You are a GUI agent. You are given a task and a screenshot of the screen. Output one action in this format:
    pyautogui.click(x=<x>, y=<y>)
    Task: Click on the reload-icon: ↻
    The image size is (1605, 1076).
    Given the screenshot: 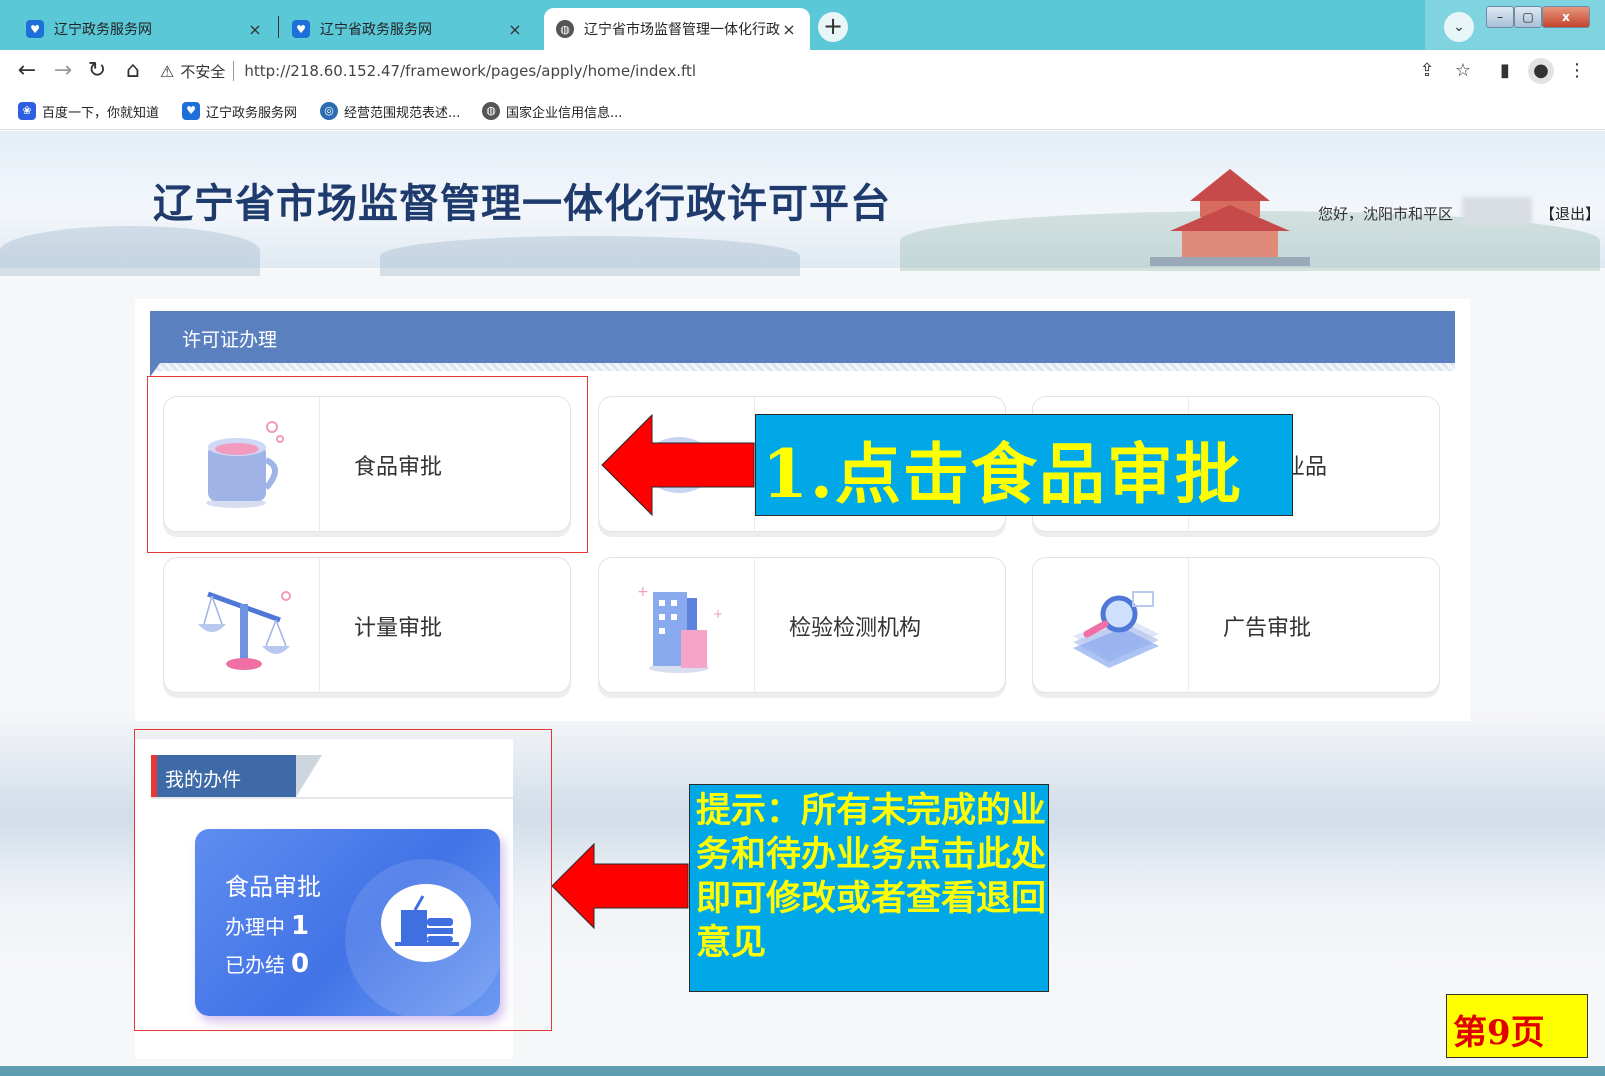 What is the action you would take?
    pyautogui.click(x=97, y=71)
    